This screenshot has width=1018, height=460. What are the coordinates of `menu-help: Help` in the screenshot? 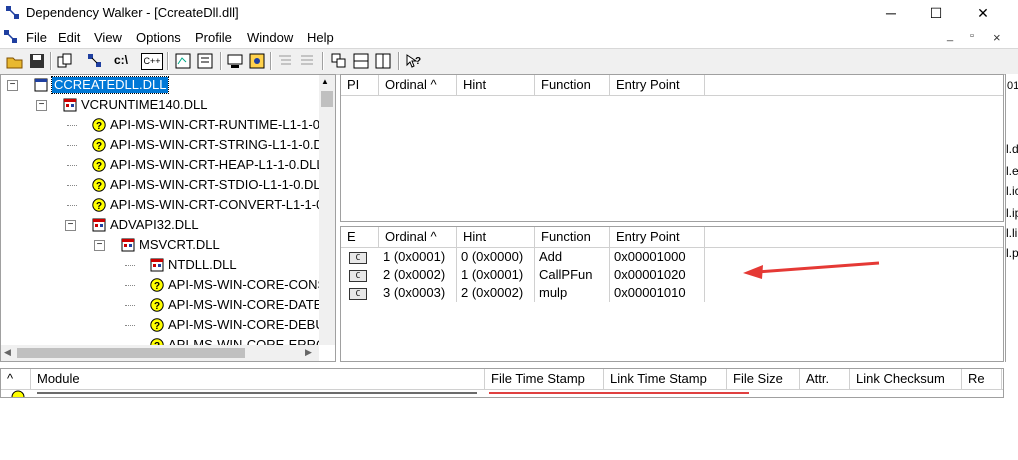 It's located at (320, 37).